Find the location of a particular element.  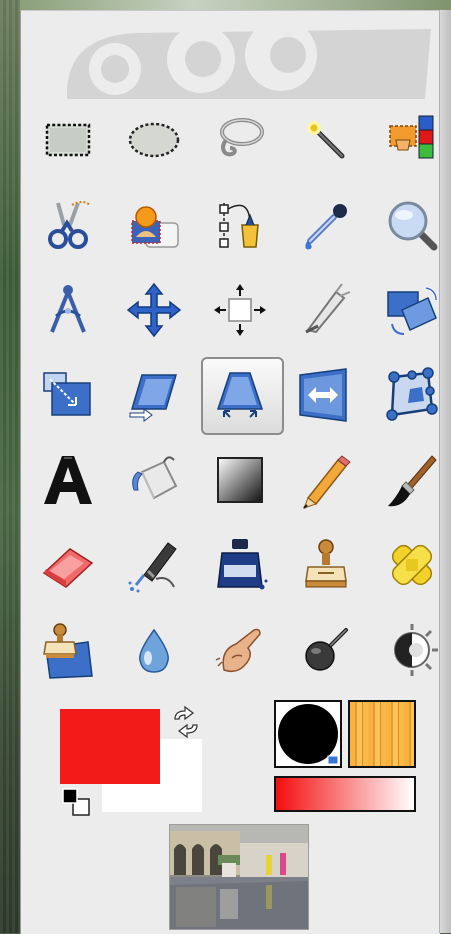

tool-color-picker is located at coordinates (326, 224).